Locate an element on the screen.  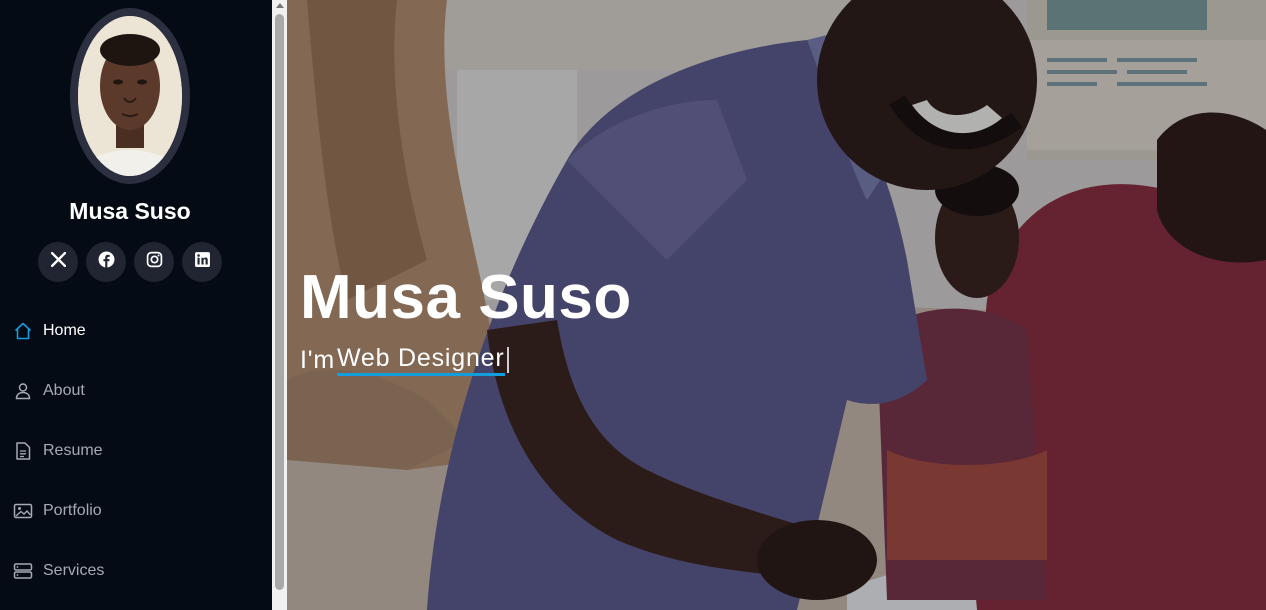
scroll-up-arrow-icon is located at coordinates (280, 5).